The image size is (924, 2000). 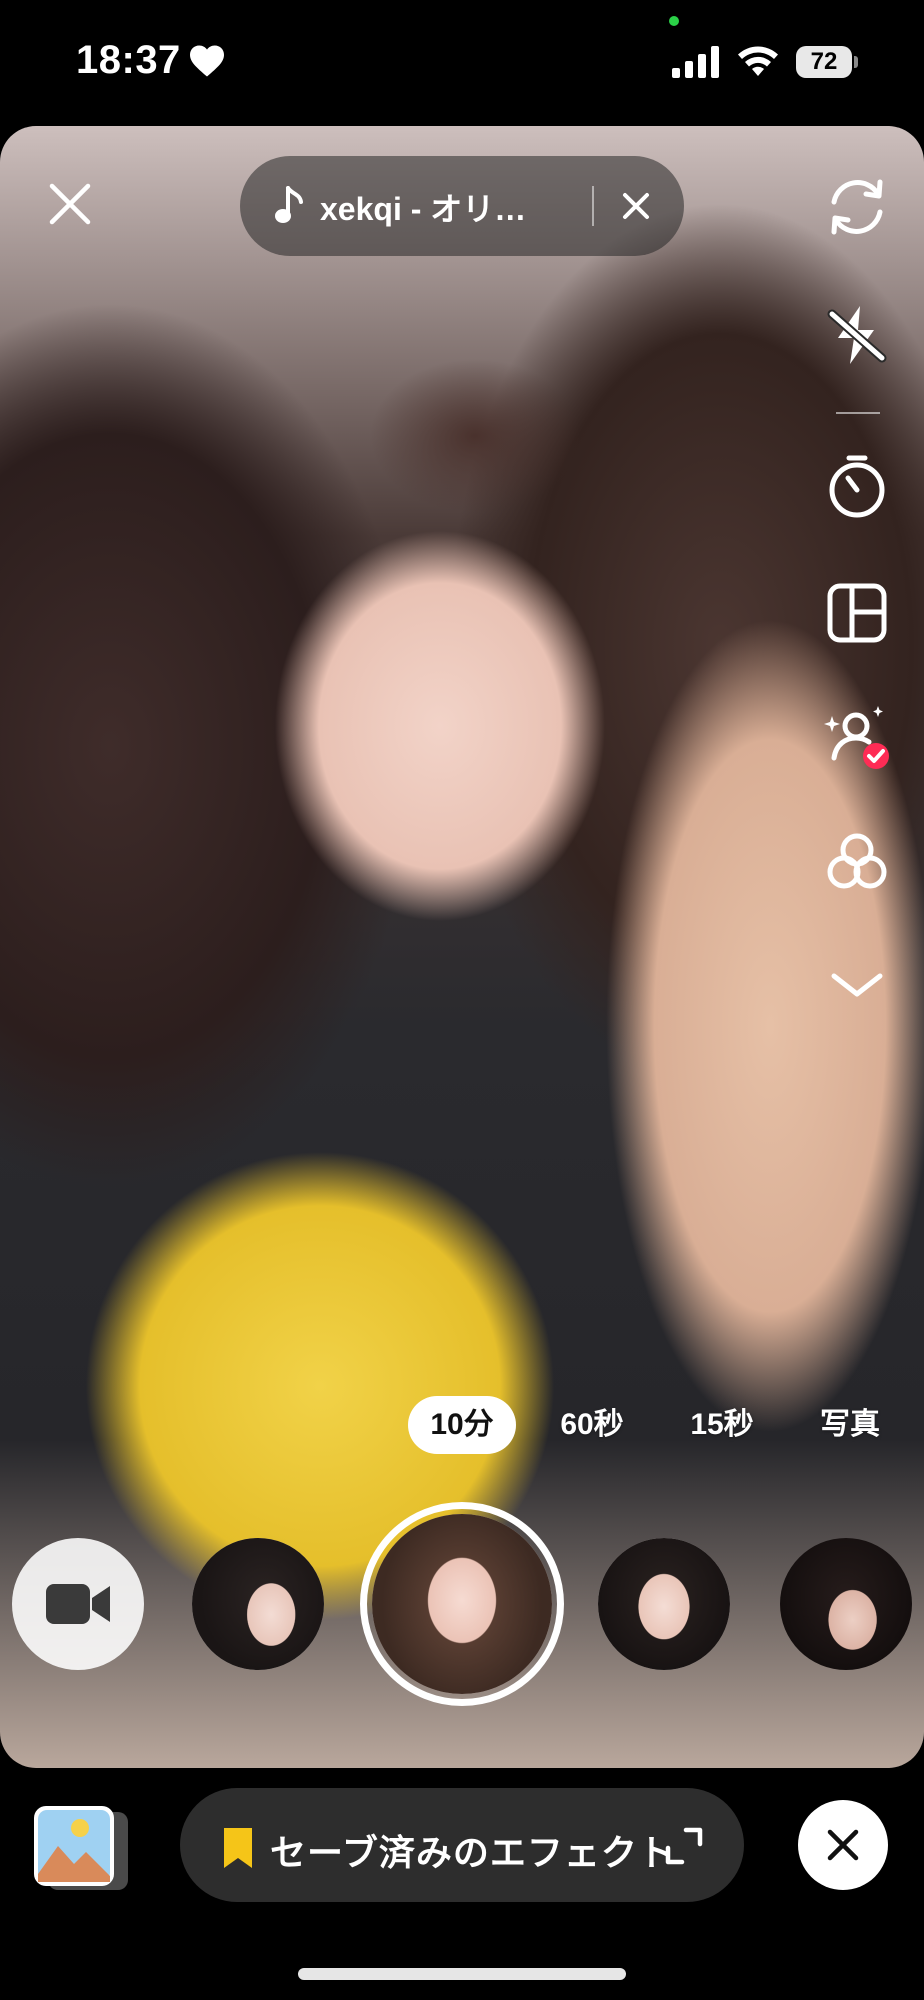 I want to click on close-effects-button, so click(x=843, y=1845).